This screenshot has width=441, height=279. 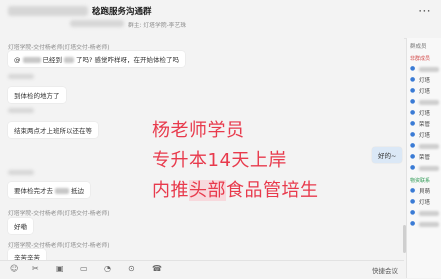 What do you see at coordinates (97, 23) in the screenshot?
I see `group-info-redacted` at bounding box center [97, 23].